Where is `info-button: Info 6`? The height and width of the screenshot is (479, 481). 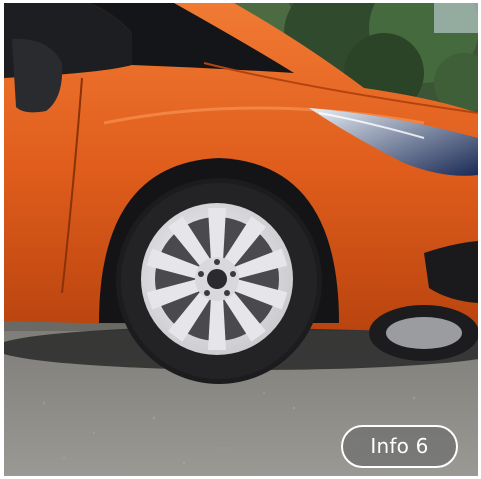
info-button: Info 6 is located at coordinates (399, 446).